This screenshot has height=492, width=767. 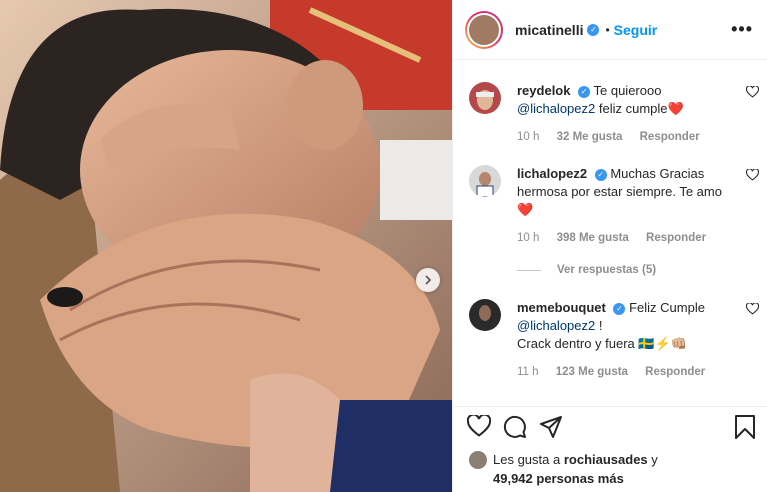 I want to click on comment-username: lichalopez2, so click(x=552, y=173).